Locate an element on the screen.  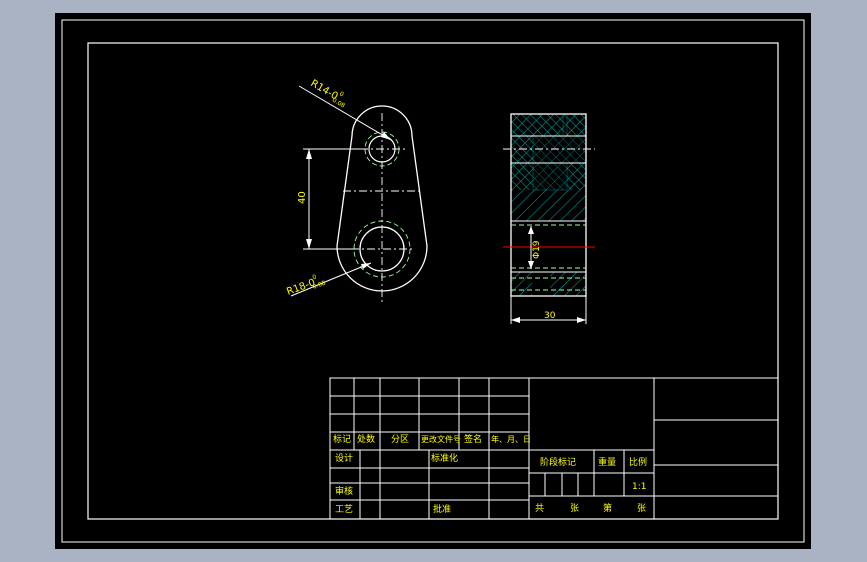
dim-40-text: 40 is located at coordinates (302, 197).